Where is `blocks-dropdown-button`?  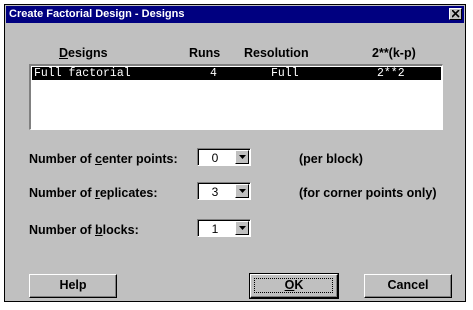
blocks-dropdown-button is located at coordinates (242, 228).